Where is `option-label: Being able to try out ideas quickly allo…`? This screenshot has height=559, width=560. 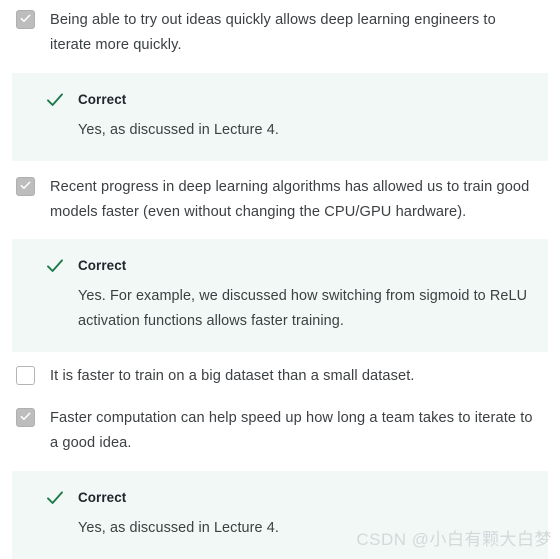 option-label: Being able to try out ideas quickly allo… is located at coordinates (273, 32).